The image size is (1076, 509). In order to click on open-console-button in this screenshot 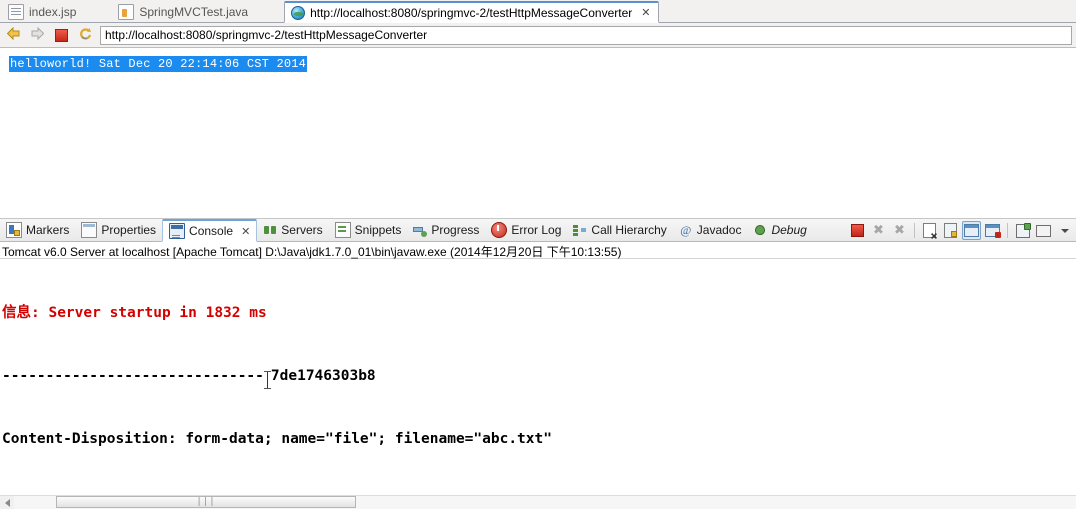, I will do `click(1022, 230)`.